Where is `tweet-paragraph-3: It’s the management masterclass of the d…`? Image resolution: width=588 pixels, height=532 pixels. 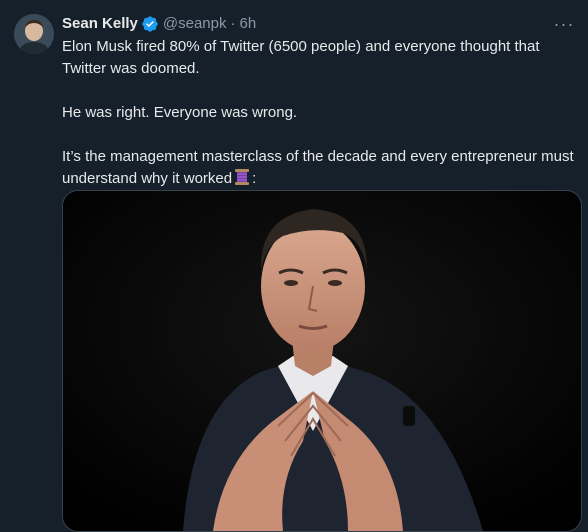 tweet-paragraph-3: It’s the management masterclass of the d… is located at coordinates (322, 168).